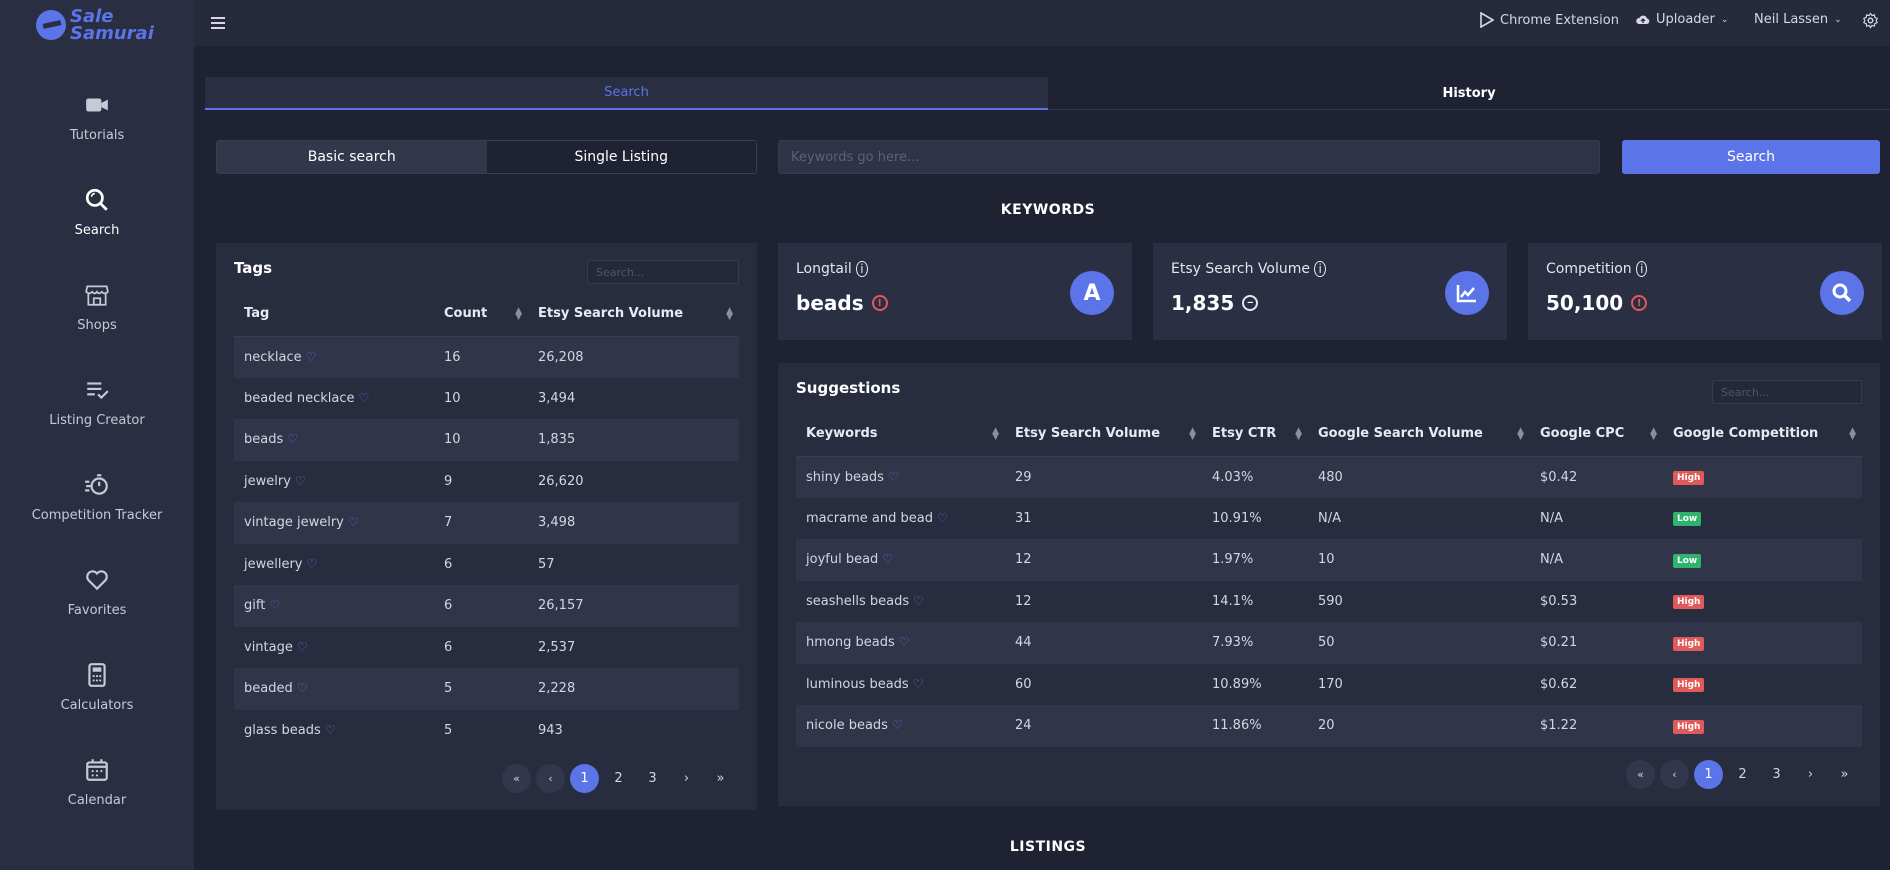  What do you see at coordinates (1682, 19) in the screenshot?
I see `uploader-dropdown: Uploader ⌄` at bounding box center [1682, 19].